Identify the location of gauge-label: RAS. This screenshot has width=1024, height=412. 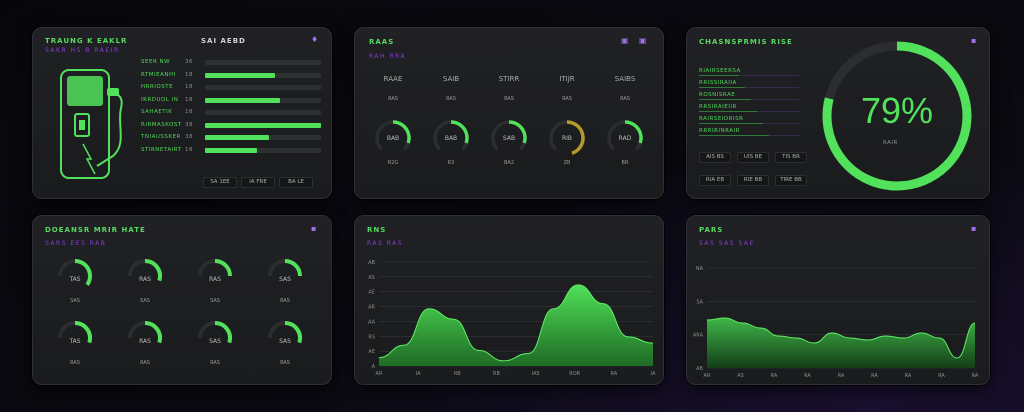
(285, 363).